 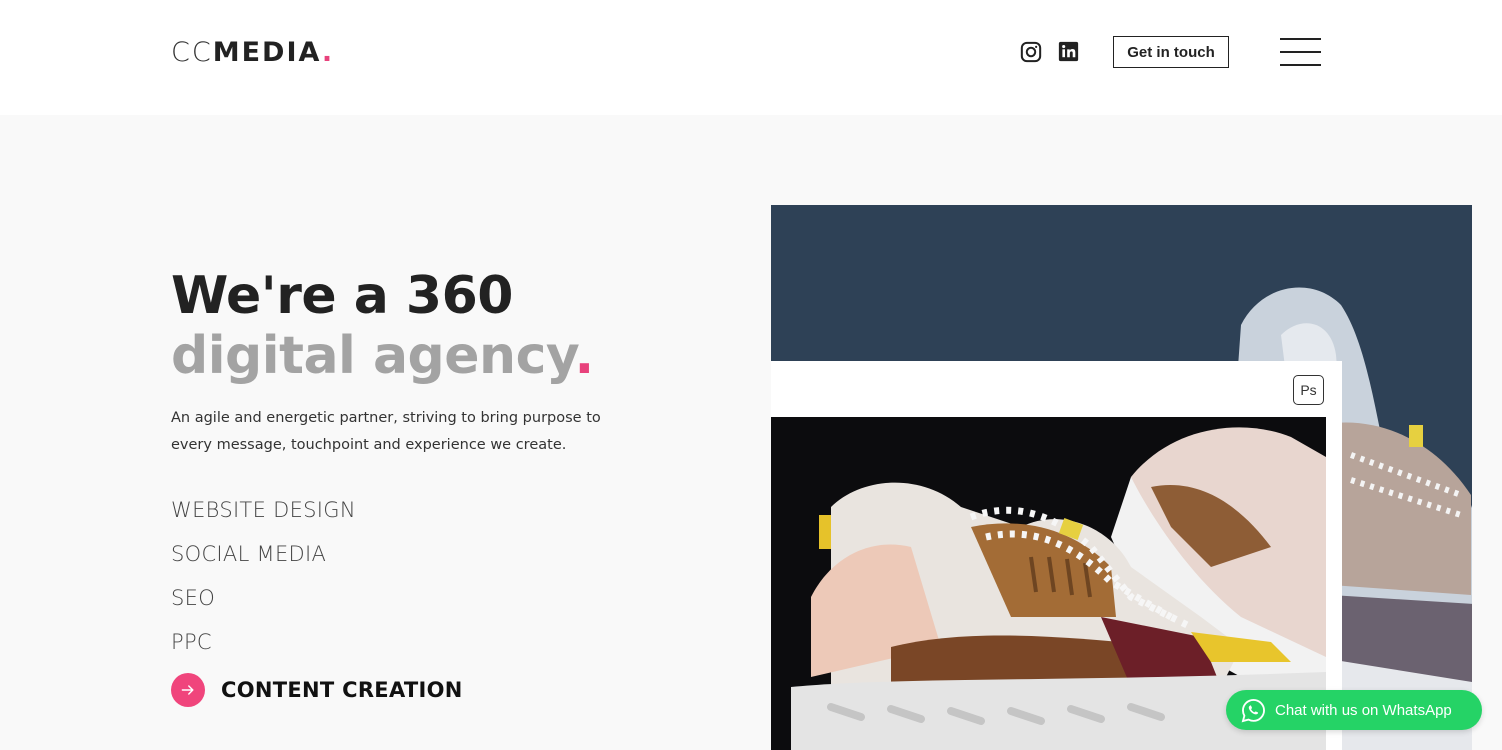 I want to click on hero-title-line-1: We're a 360, so click(x=342, y=296).